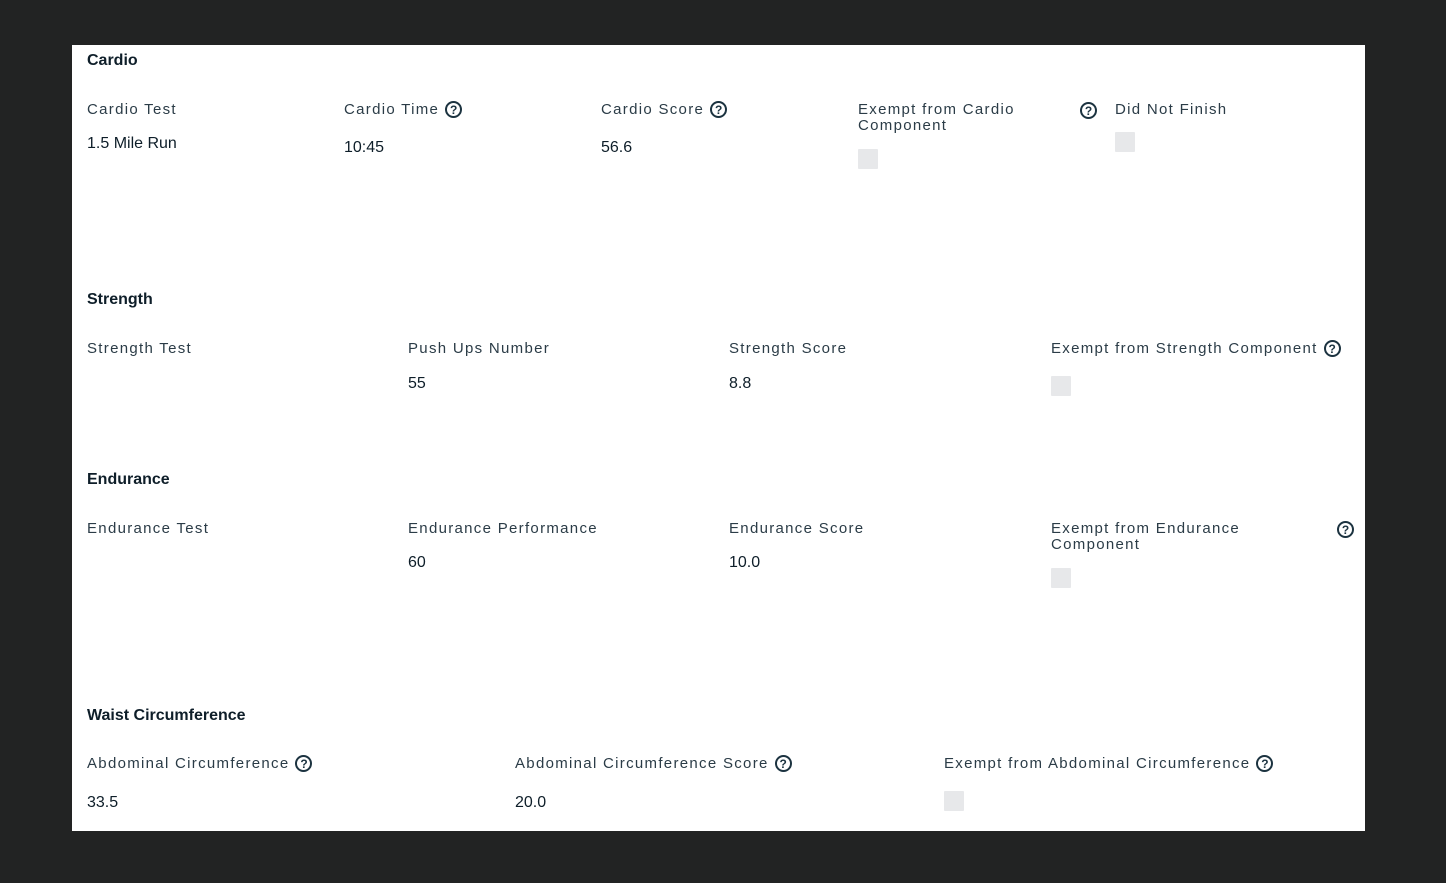 Image resolution: width=1446 pixels, height=883 pixels. Describe the element at coordinates (980, 137) in the screenshot. I see `cardio-exempt-field: Exempt from Cardio Component ?` at that location.